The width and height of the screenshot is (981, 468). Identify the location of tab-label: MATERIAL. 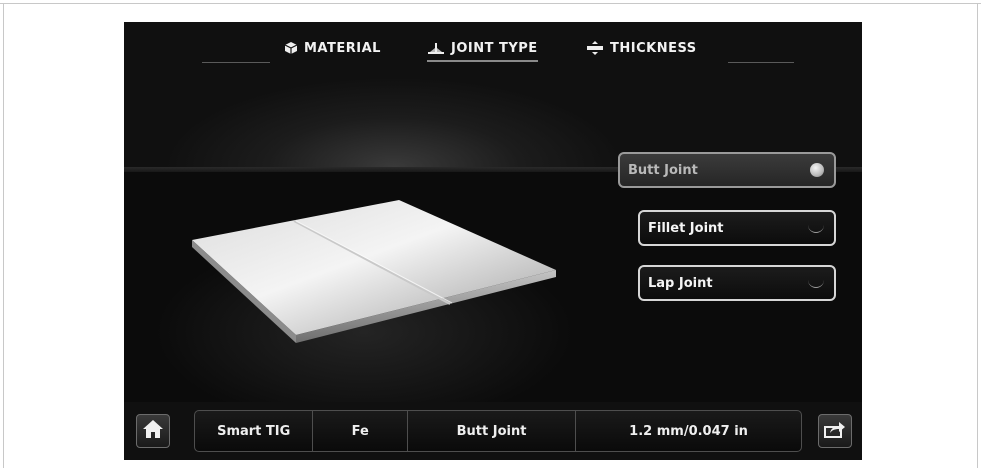
(342, 48).